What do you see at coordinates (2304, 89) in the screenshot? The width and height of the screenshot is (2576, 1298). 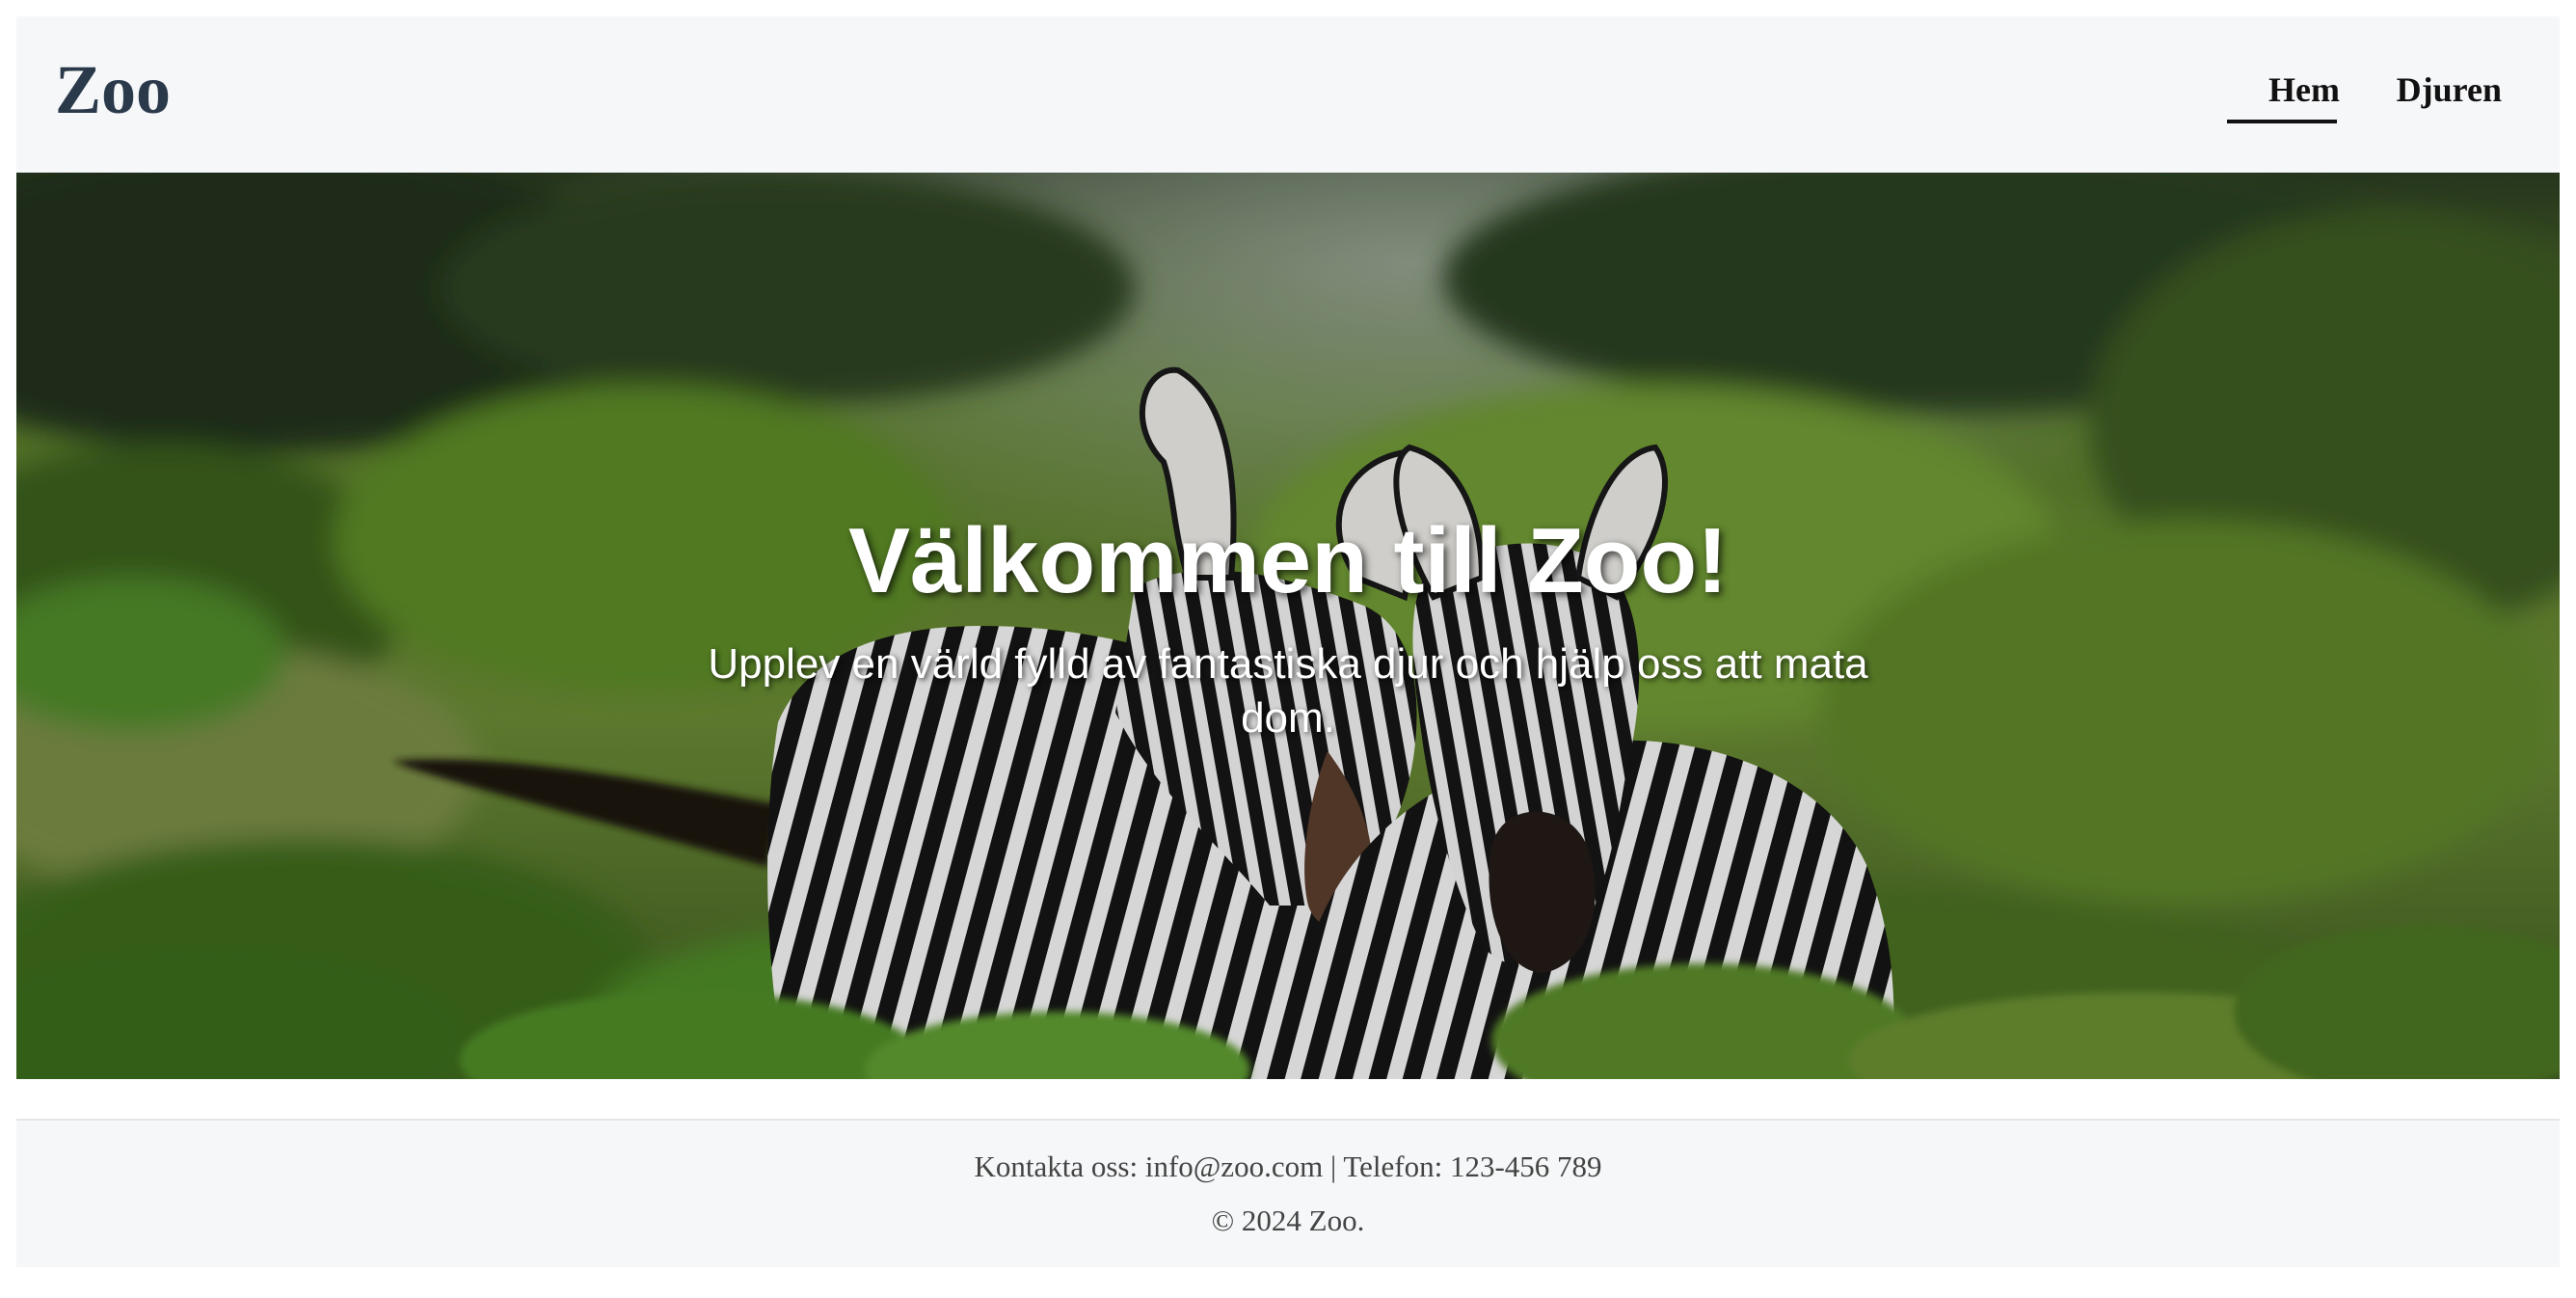 I see `nav-link-hem: Hem` at bounding box center [2304, 89].